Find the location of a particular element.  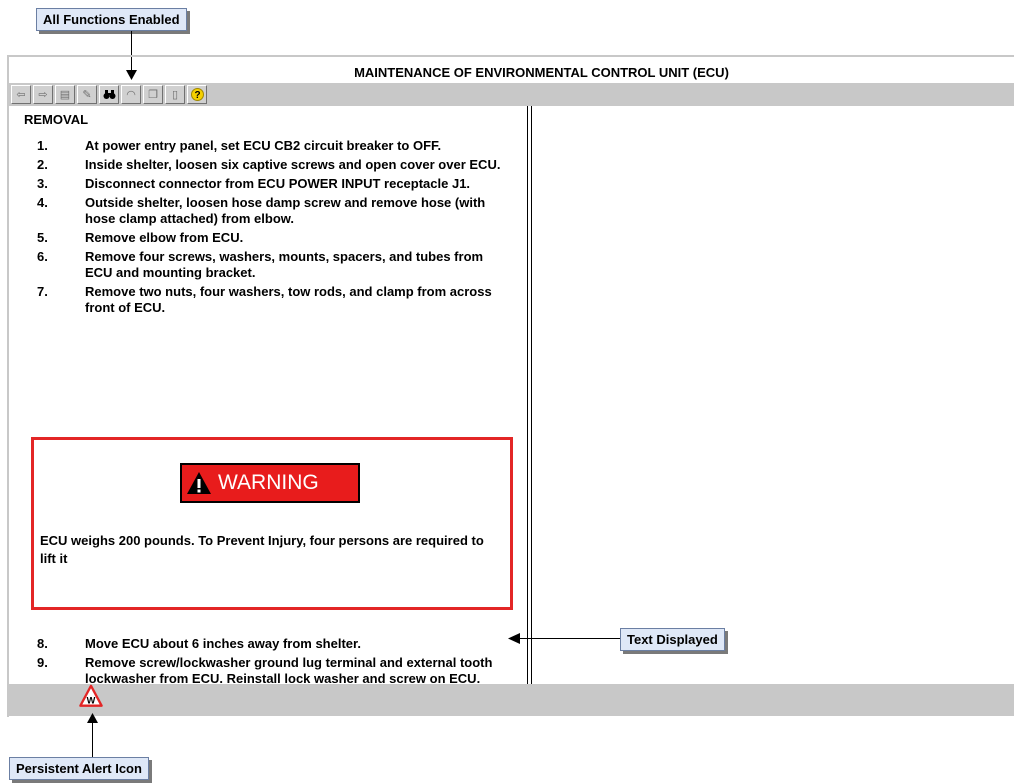

back-arrow-icon: ⇦ is located at coordinates (21, 95).